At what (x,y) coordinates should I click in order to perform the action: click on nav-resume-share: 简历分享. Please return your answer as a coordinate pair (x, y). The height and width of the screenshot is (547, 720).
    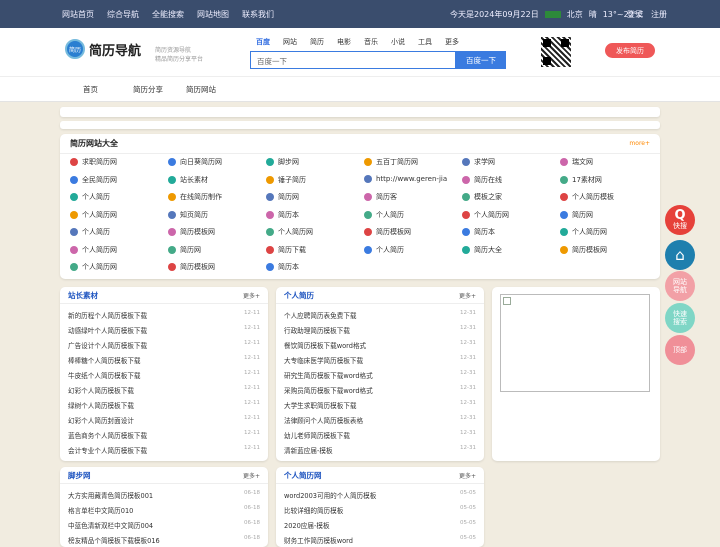
    Looking at the image, I should click on (148, 89).